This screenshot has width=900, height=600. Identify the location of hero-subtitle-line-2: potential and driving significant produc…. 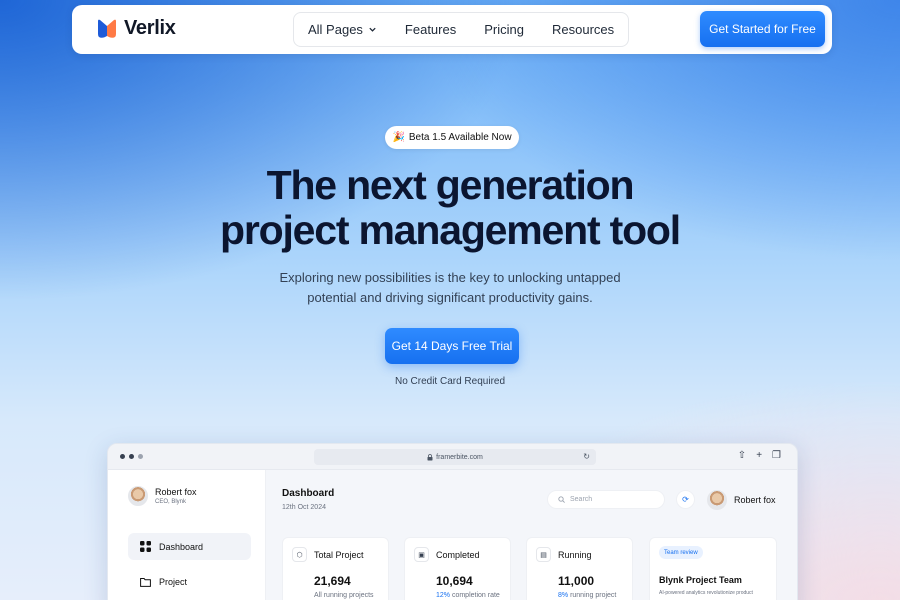
(450, 297).